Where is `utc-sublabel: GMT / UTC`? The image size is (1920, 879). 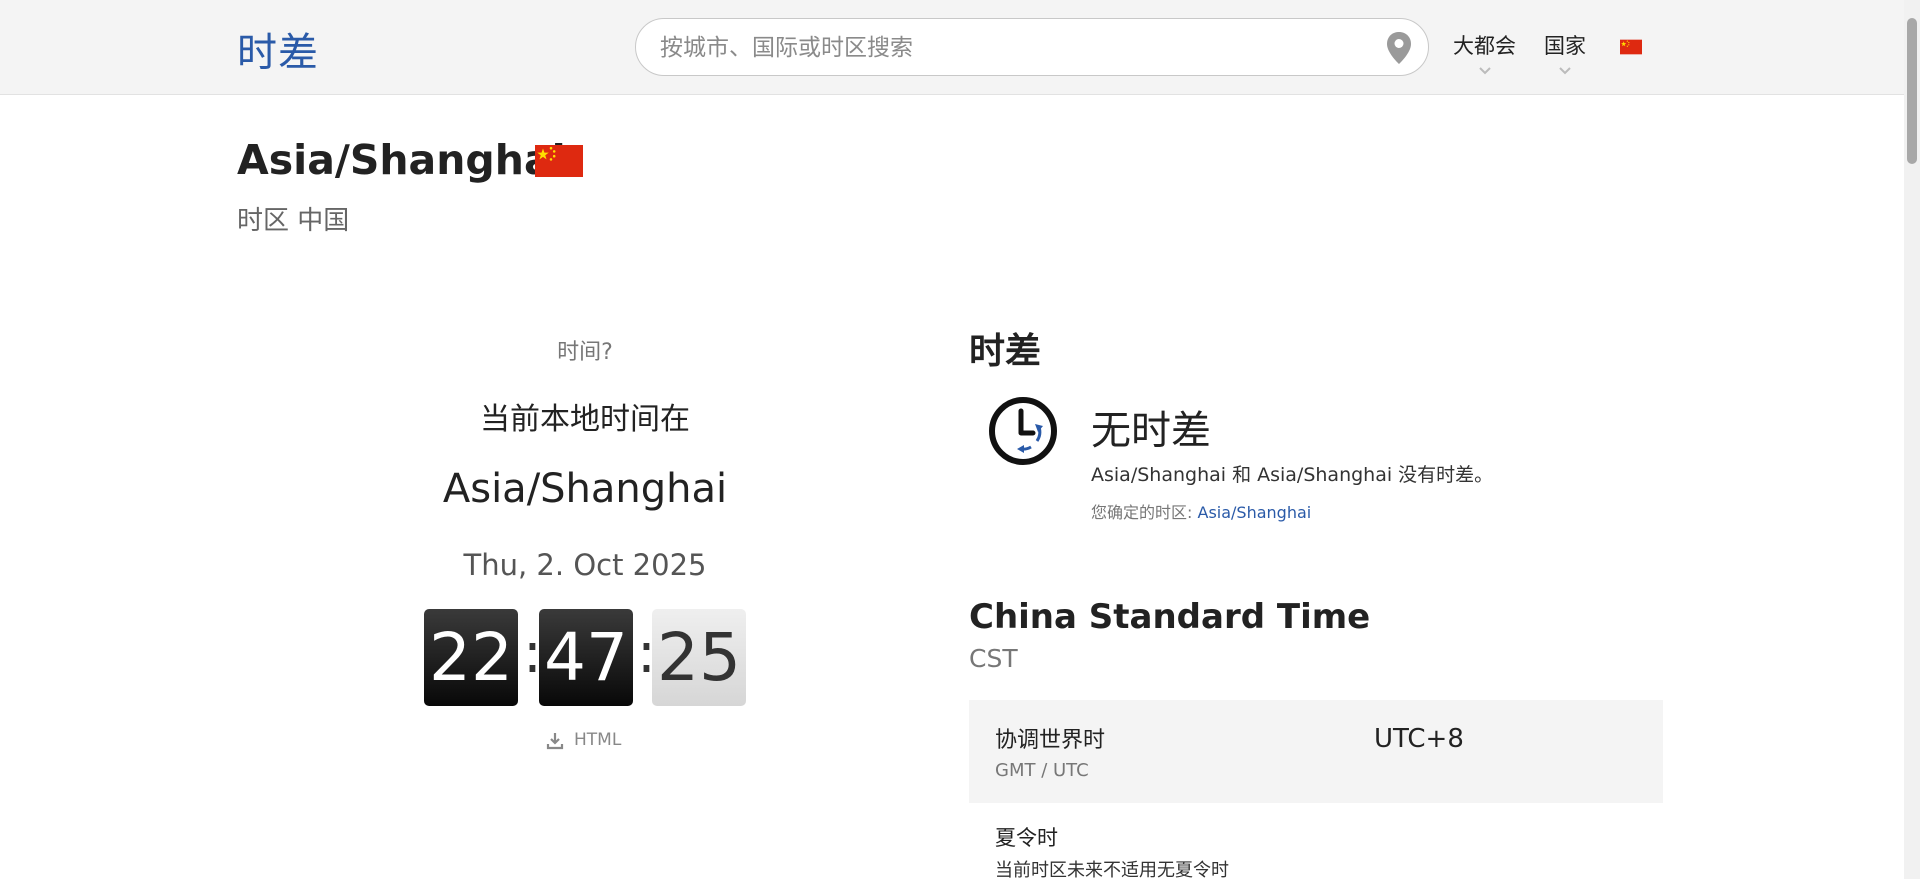
utc-sublabel: GMT / UTC is located at coordinates (1042, 770).